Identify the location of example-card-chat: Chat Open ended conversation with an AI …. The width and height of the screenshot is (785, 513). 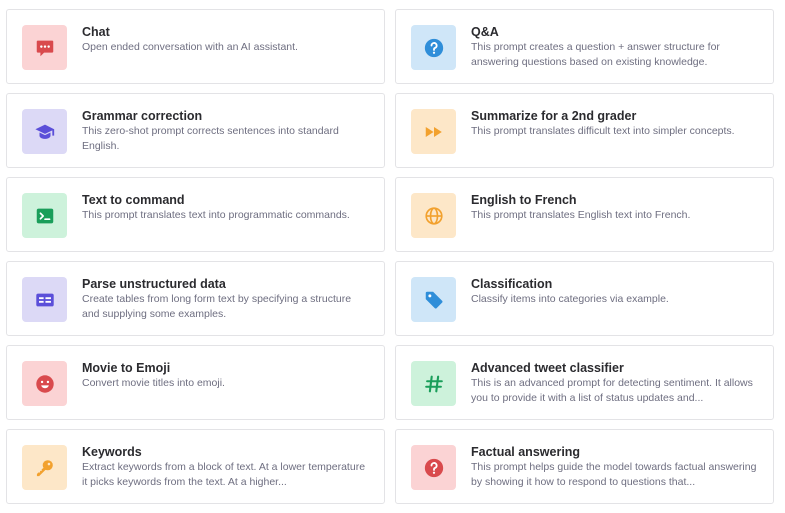
(195, 46).